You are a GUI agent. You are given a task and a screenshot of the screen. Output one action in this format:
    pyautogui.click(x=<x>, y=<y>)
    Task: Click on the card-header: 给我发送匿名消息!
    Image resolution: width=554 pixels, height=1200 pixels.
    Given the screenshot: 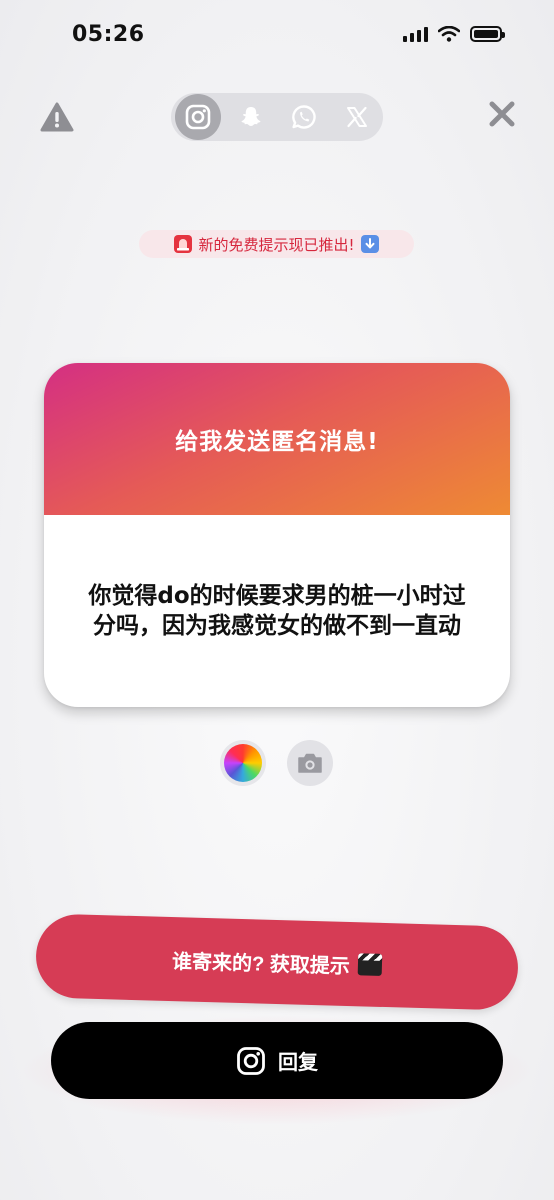 What is the action you would take?
    pyautogui.click(x=277, y=439)
    